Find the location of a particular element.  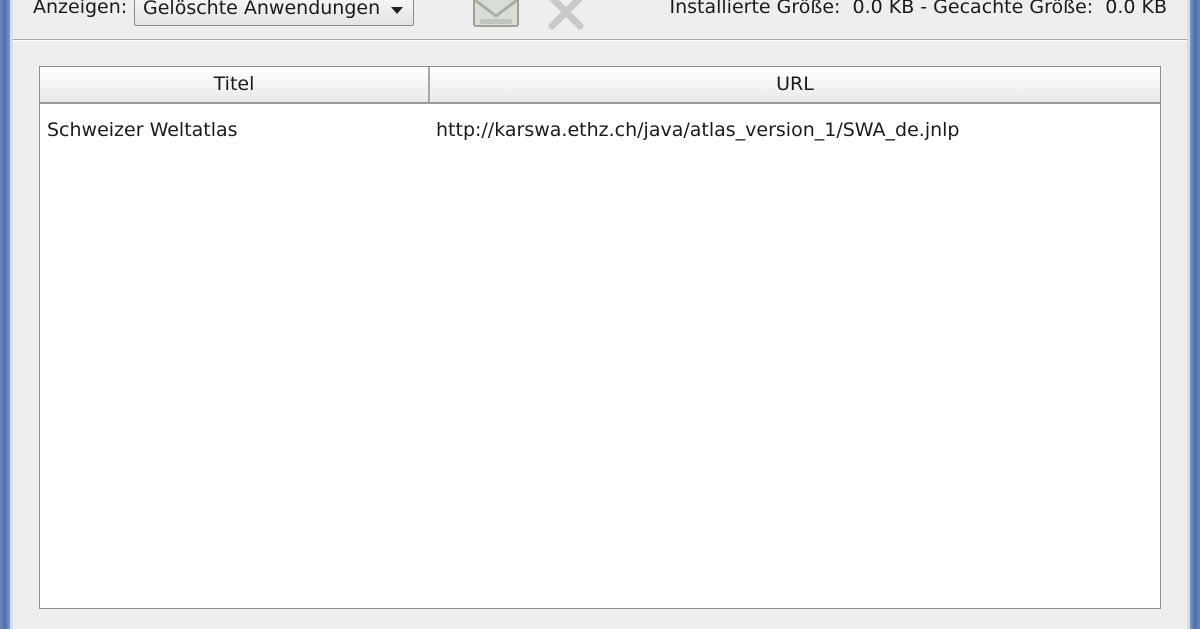

install-shortcut-icon is located at coordinates (496, 13).